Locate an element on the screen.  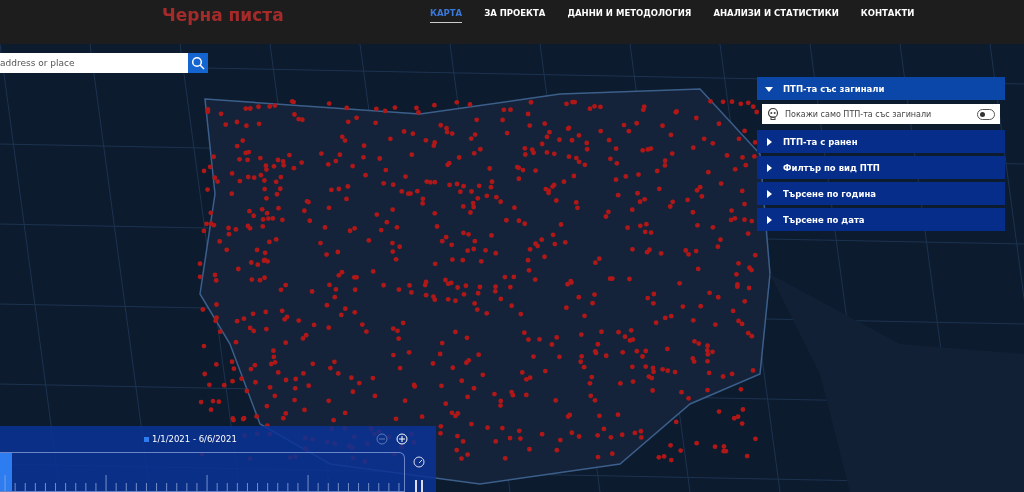
accordion-header: Търсене по дата is located at coordinates (881, 219).